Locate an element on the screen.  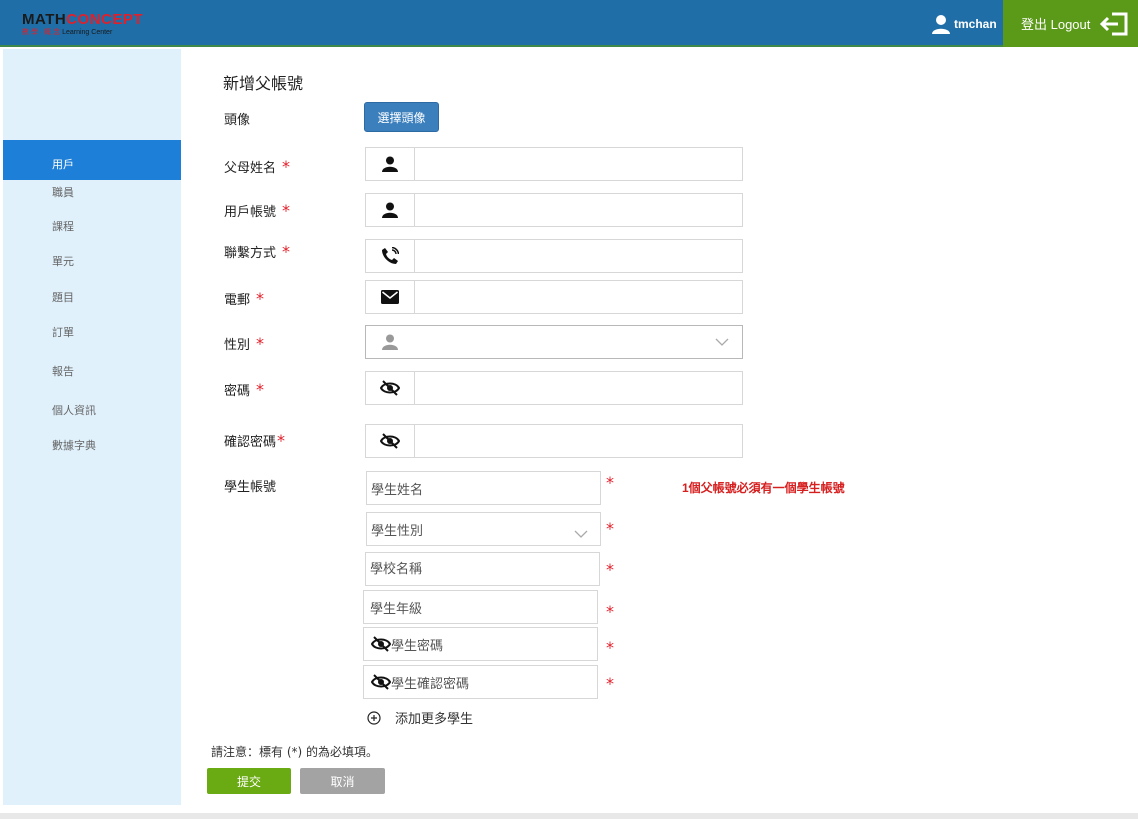
sidebar-item-staff: 職員 is located at coordinates (92, 193).